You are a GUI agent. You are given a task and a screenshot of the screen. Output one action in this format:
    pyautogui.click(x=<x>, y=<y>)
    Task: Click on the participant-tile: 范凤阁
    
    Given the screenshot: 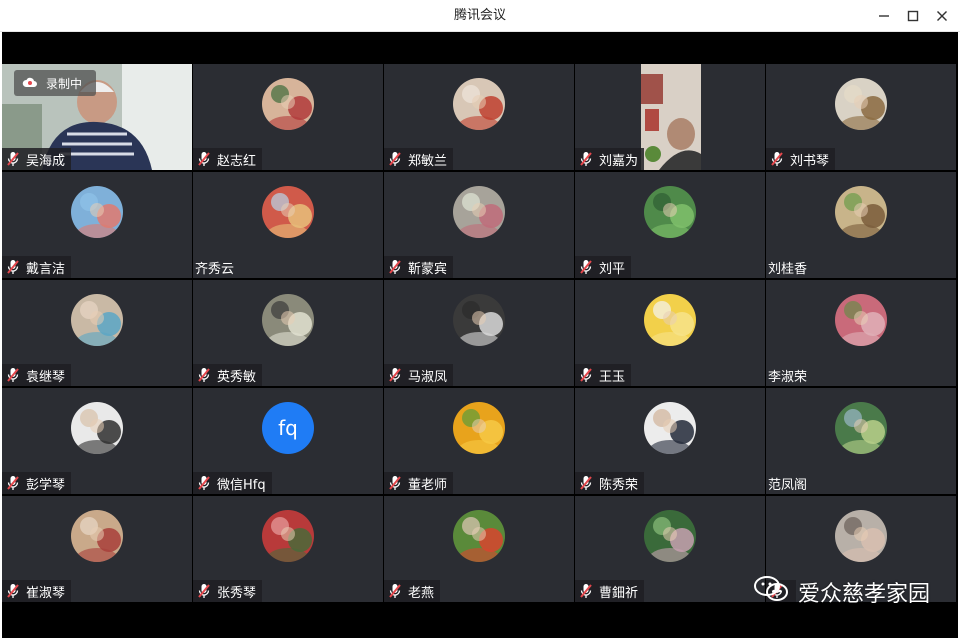 What is the action you would take?
    pyautogui.click(x=861, y=441)
    